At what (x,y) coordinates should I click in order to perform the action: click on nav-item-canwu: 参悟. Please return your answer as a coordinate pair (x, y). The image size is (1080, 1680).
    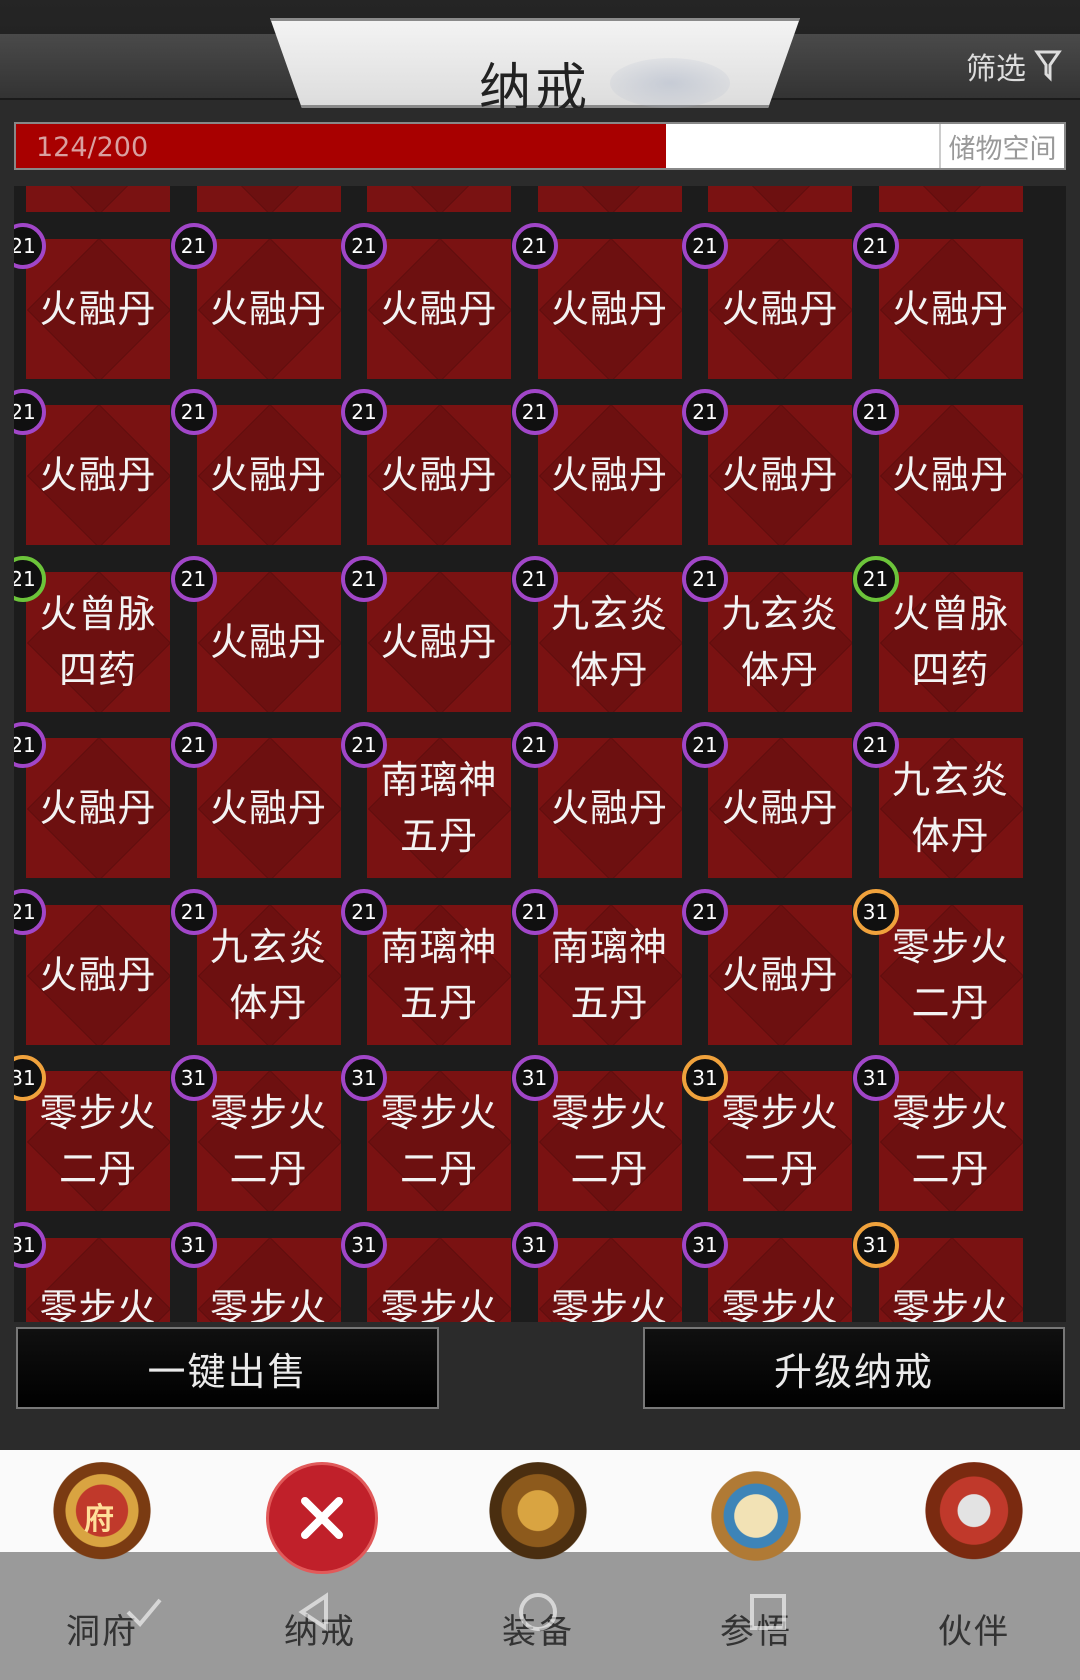
    Looking at the image, I should click on (756, 1567).